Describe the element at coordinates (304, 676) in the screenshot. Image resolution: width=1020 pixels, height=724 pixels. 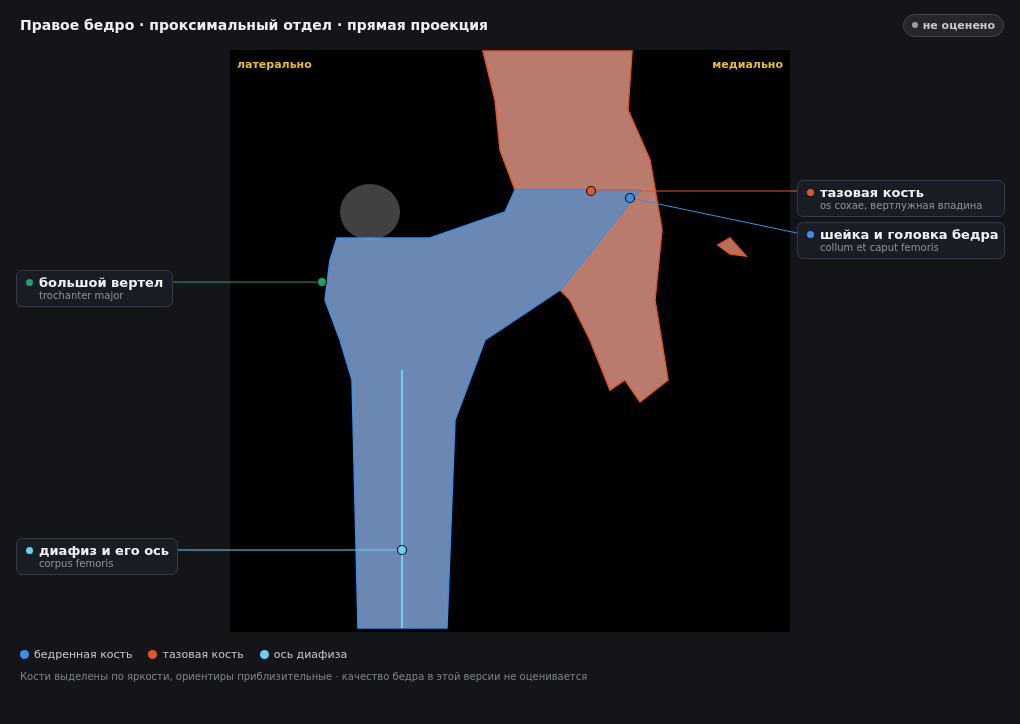
I see `footnote: Кости выделены по яркости, ориентиры приблизительные · качество бедра в этой версии не оценивается` at that location.